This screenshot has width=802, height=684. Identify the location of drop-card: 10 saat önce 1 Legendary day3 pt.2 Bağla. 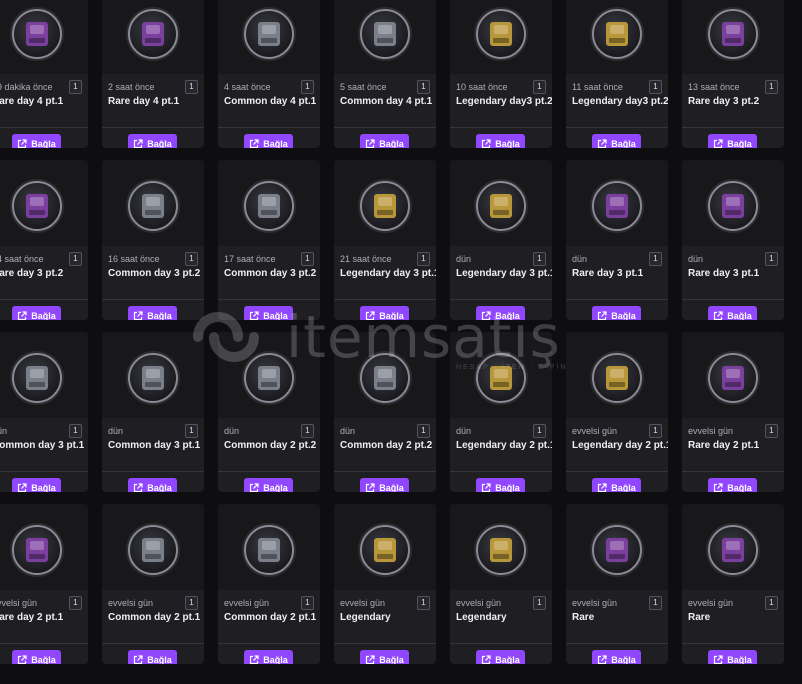
(501, 74).